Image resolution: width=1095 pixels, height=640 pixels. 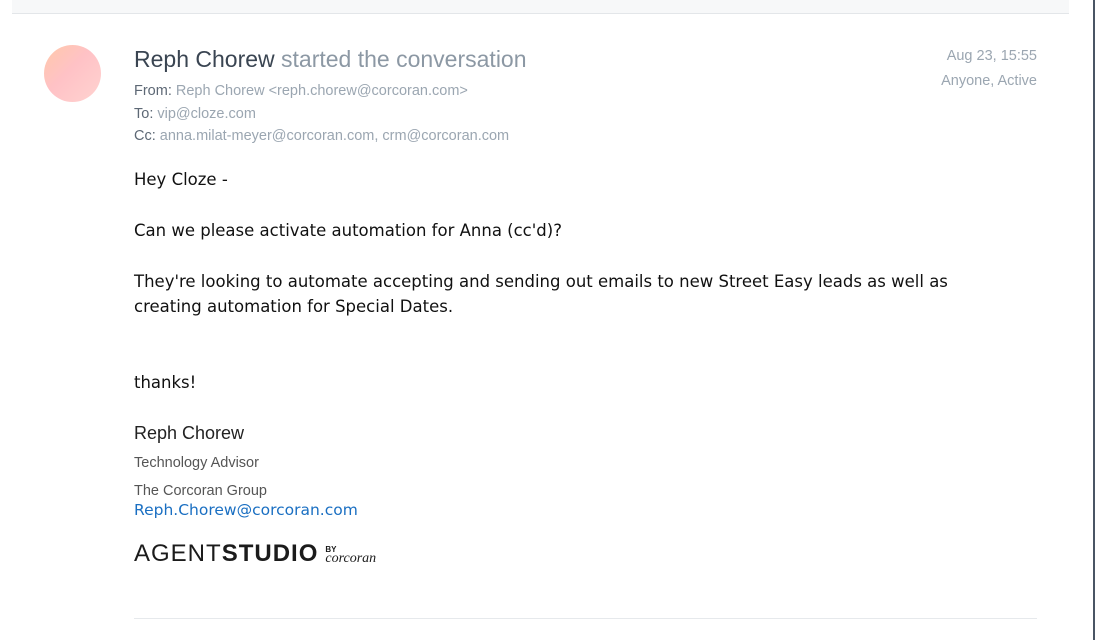 I want to click on logo-brand-text: corcoran, so click(x=351, y=558).